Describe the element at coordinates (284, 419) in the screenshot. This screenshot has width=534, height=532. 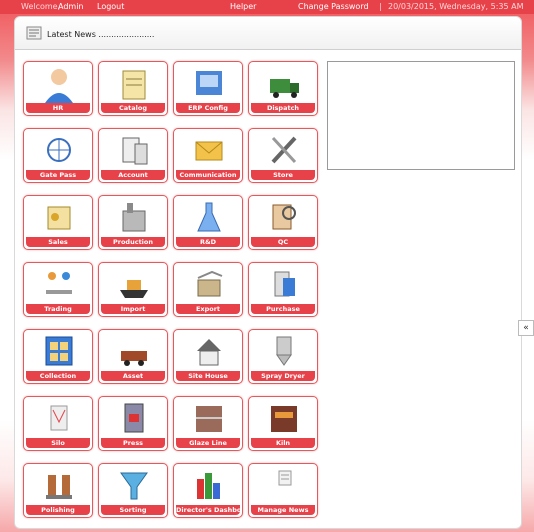
I see `kiln-icon` at that location.